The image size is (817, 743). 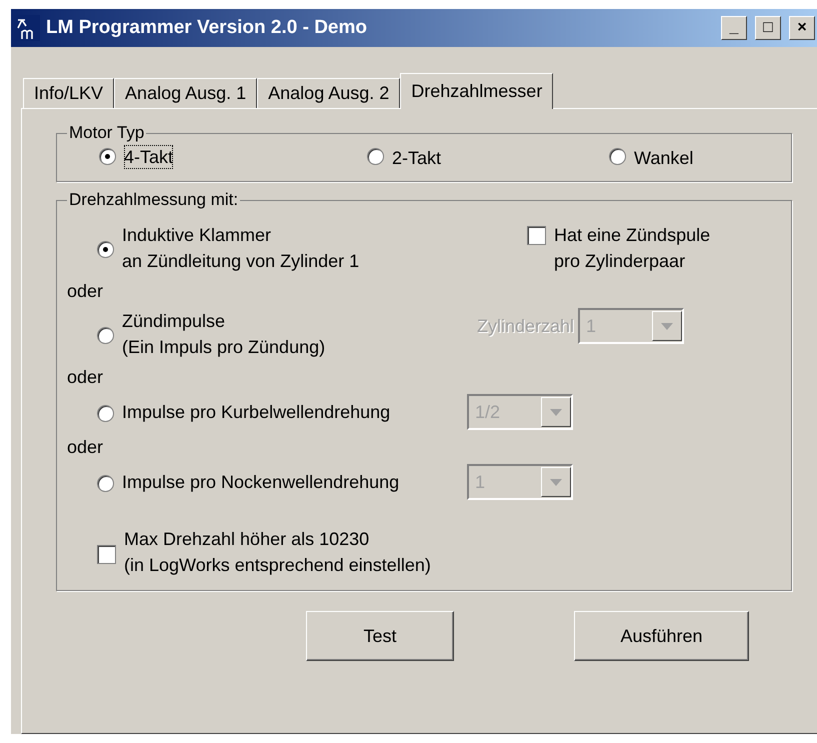 I want to click on dialog-button: Test, so click(x=380, y=636).